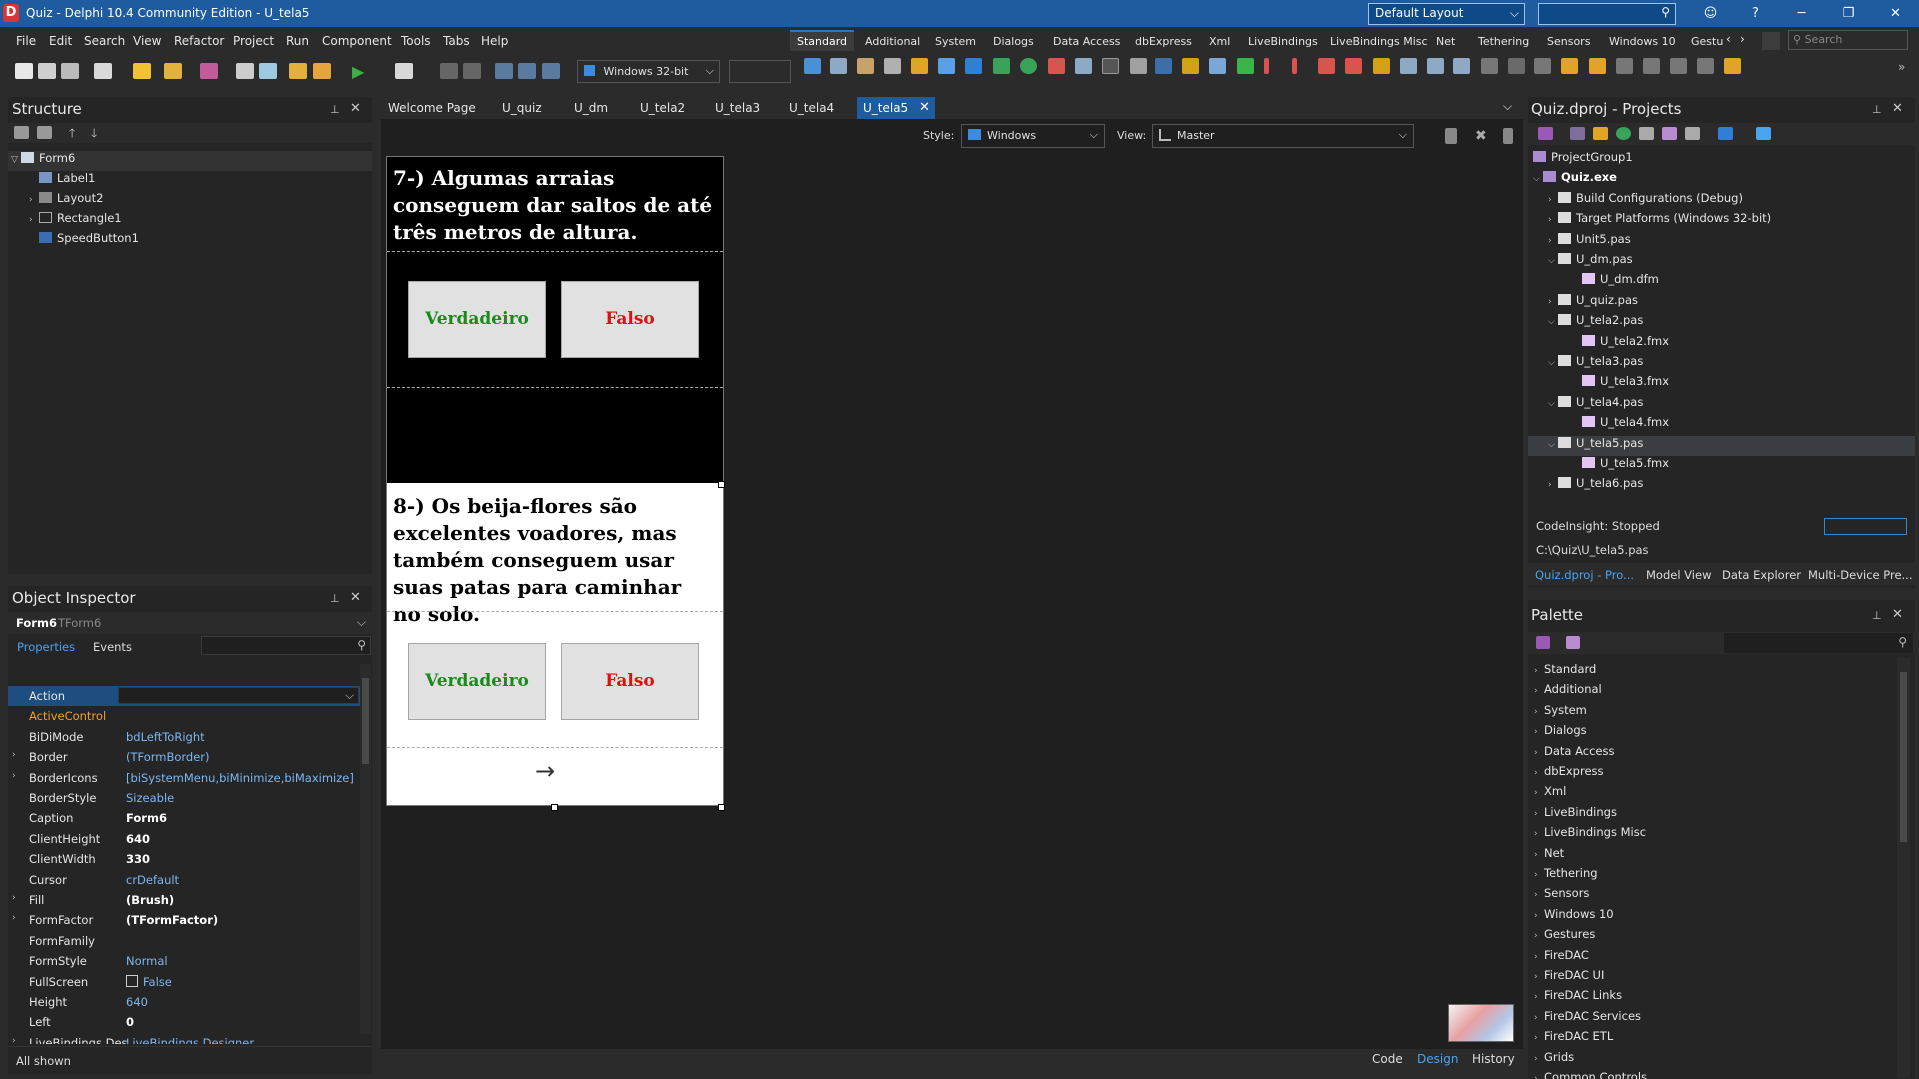 The image size is (1919, 1079). I want to click on form-toggle-icon, so click(245, 71).